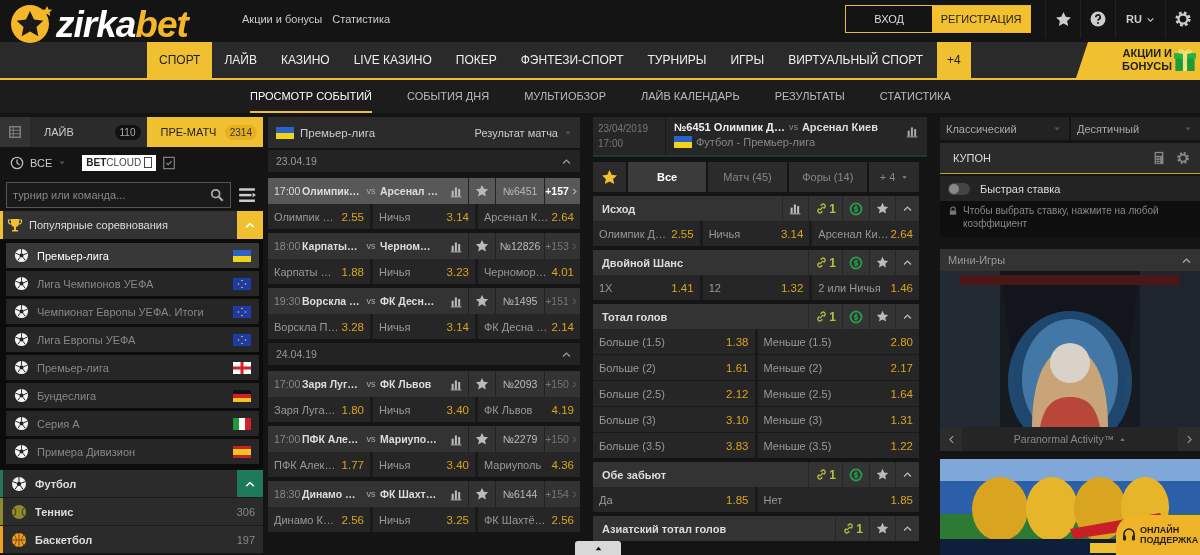 The width and height of the screenshot is (1200, 555). What do you see at coordinates (1140, 19) in the screenshot?
I see `language-select: RU` at bounding box center [1140, 19].